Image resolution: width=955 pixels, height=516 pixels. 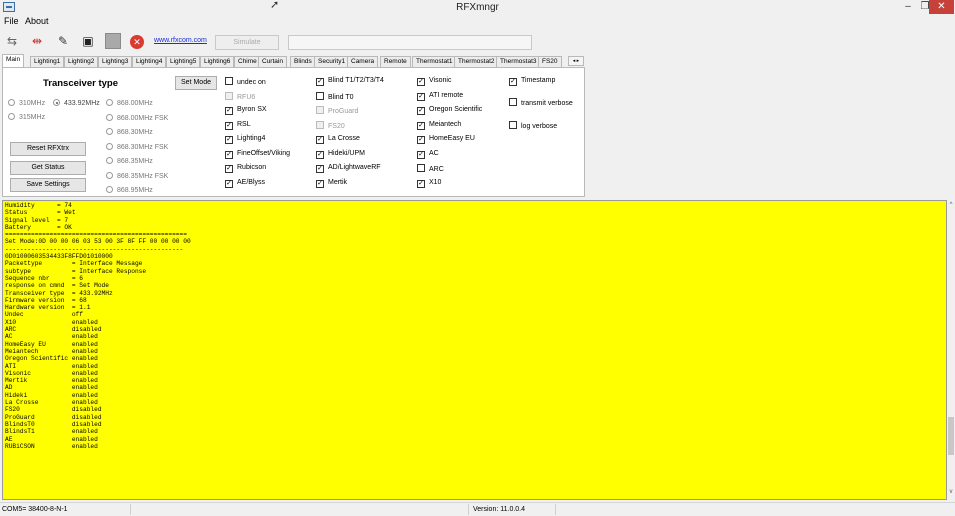 I want to click on radio-freq-right-4: 868.35MHz, so click(x=129, y=161).